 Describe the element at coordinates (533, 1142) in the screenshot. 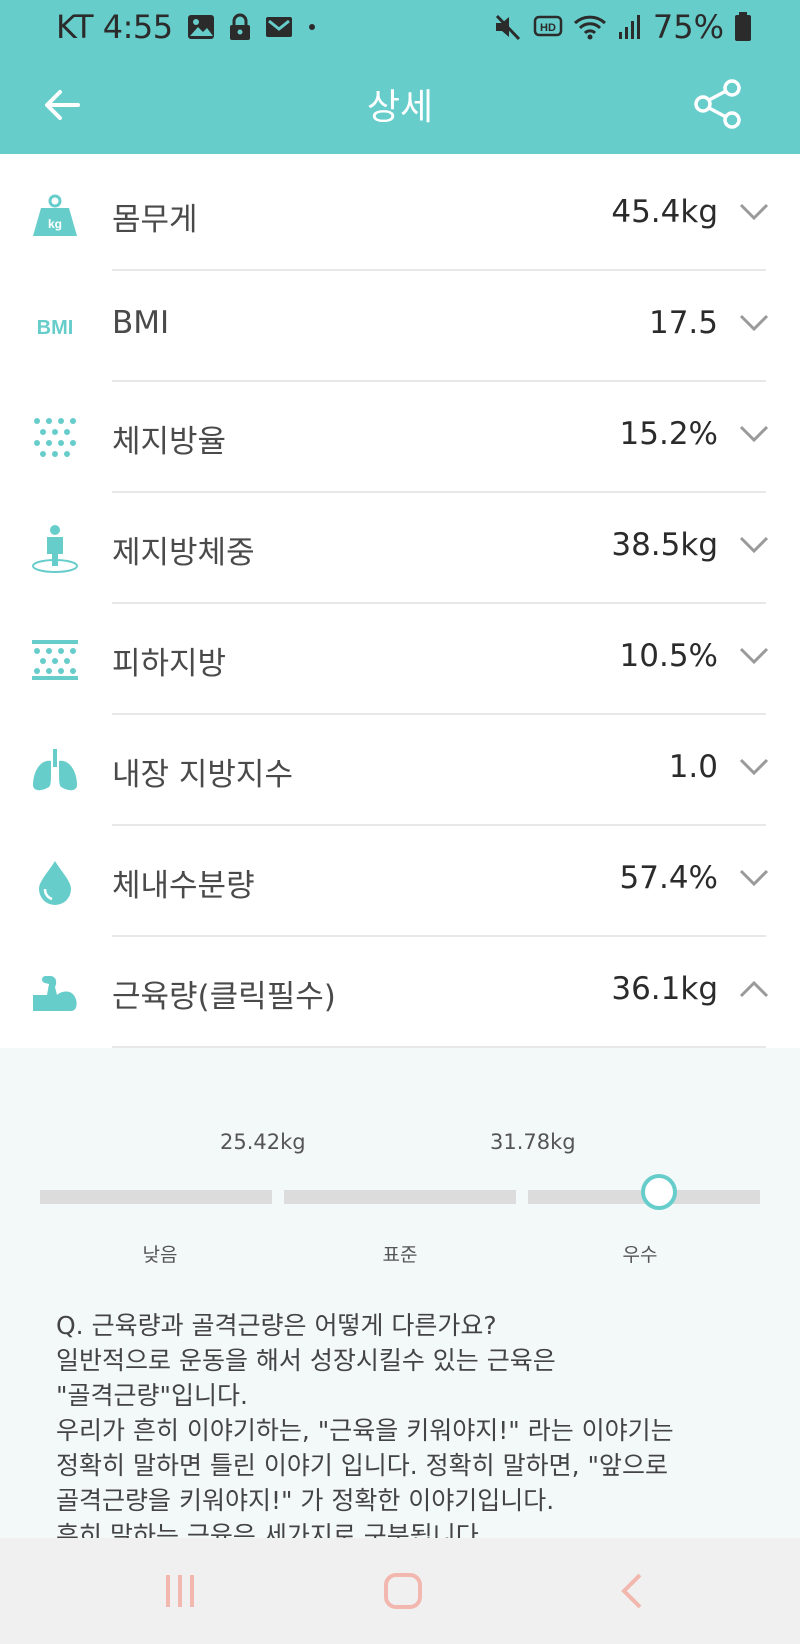

I see `threshold-standard-high: 31.78kg` at that location.